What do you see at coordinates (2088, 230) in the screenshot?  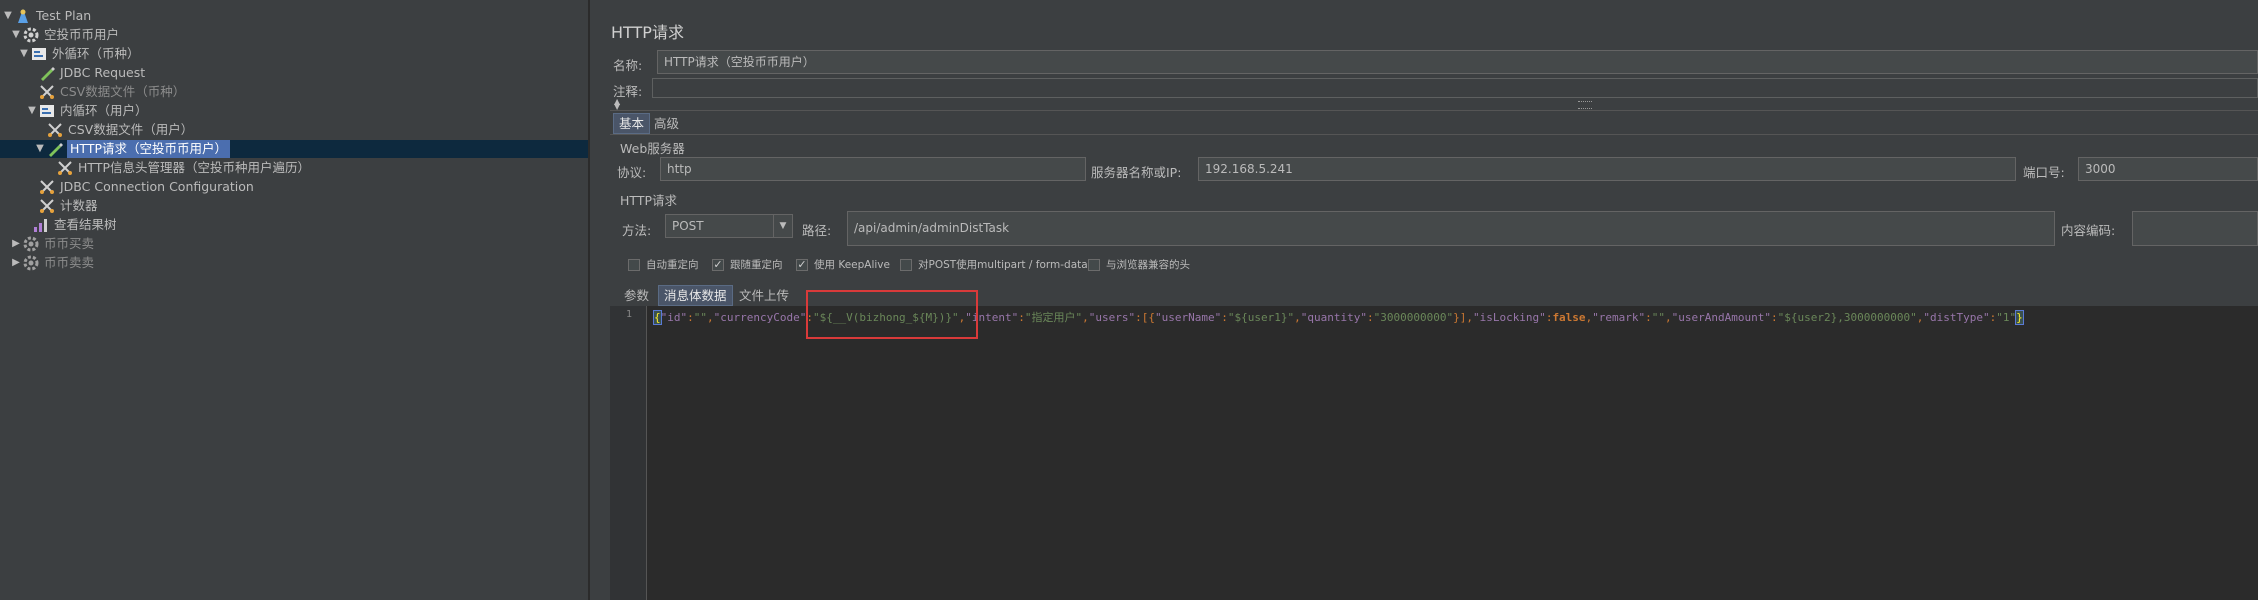 I see `encoding-label: 内容编码:` at bounding box center [2088, 230].